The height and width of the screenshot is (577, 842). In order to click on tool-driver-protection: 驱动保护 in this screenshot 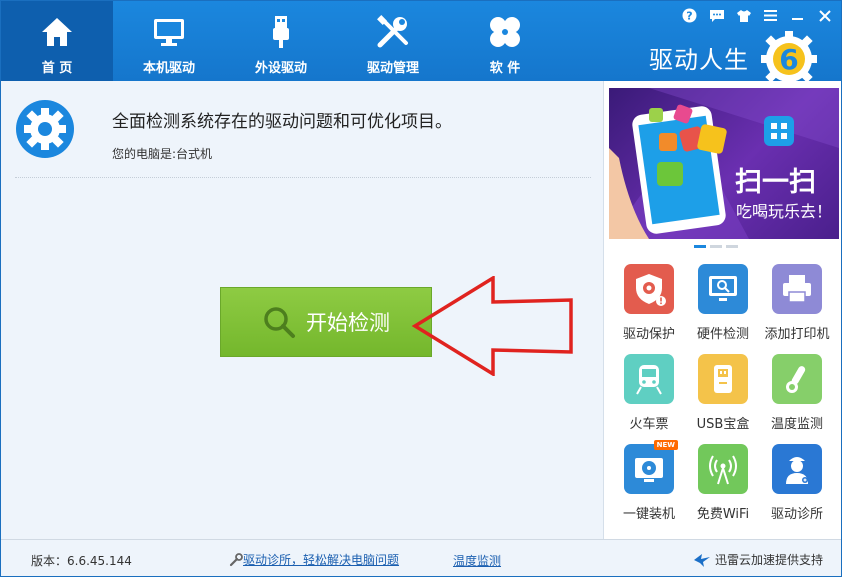, I will do `click(649, 303)`.